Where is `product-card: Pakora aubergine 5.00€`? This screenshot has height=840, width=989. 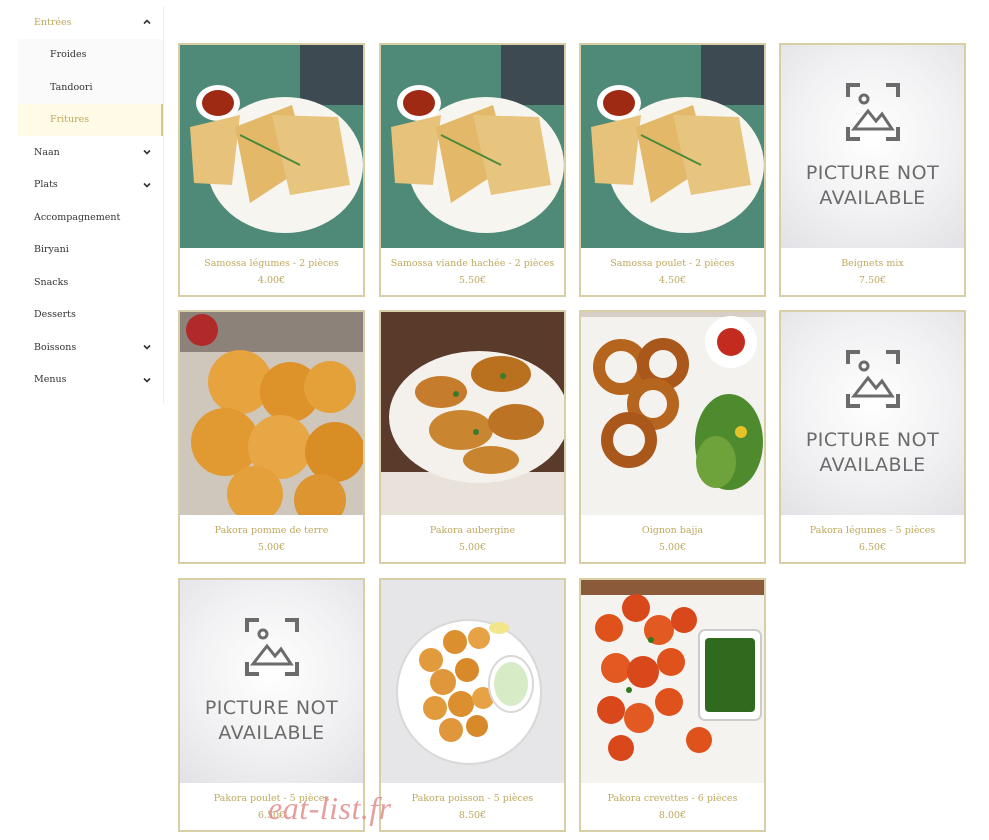 product-card: Pakora aubergine 5.00€ is located at coordinates (472, 437).